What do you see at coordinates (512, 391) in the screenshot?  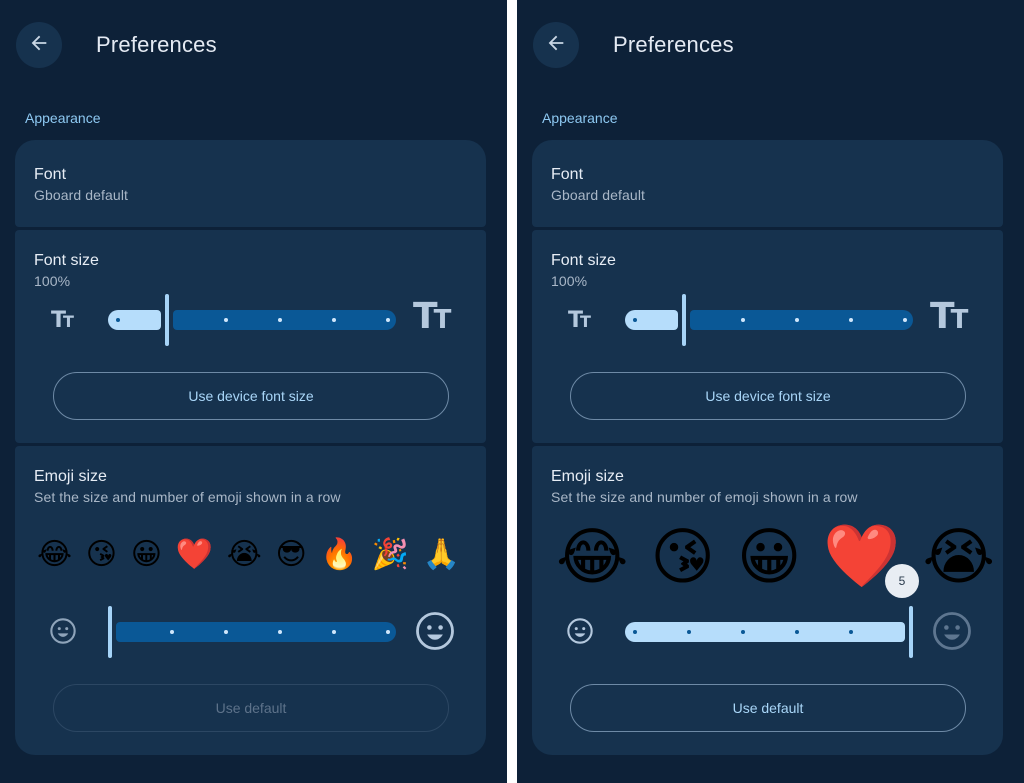 I see `divider` at bounding box center [512, 391].